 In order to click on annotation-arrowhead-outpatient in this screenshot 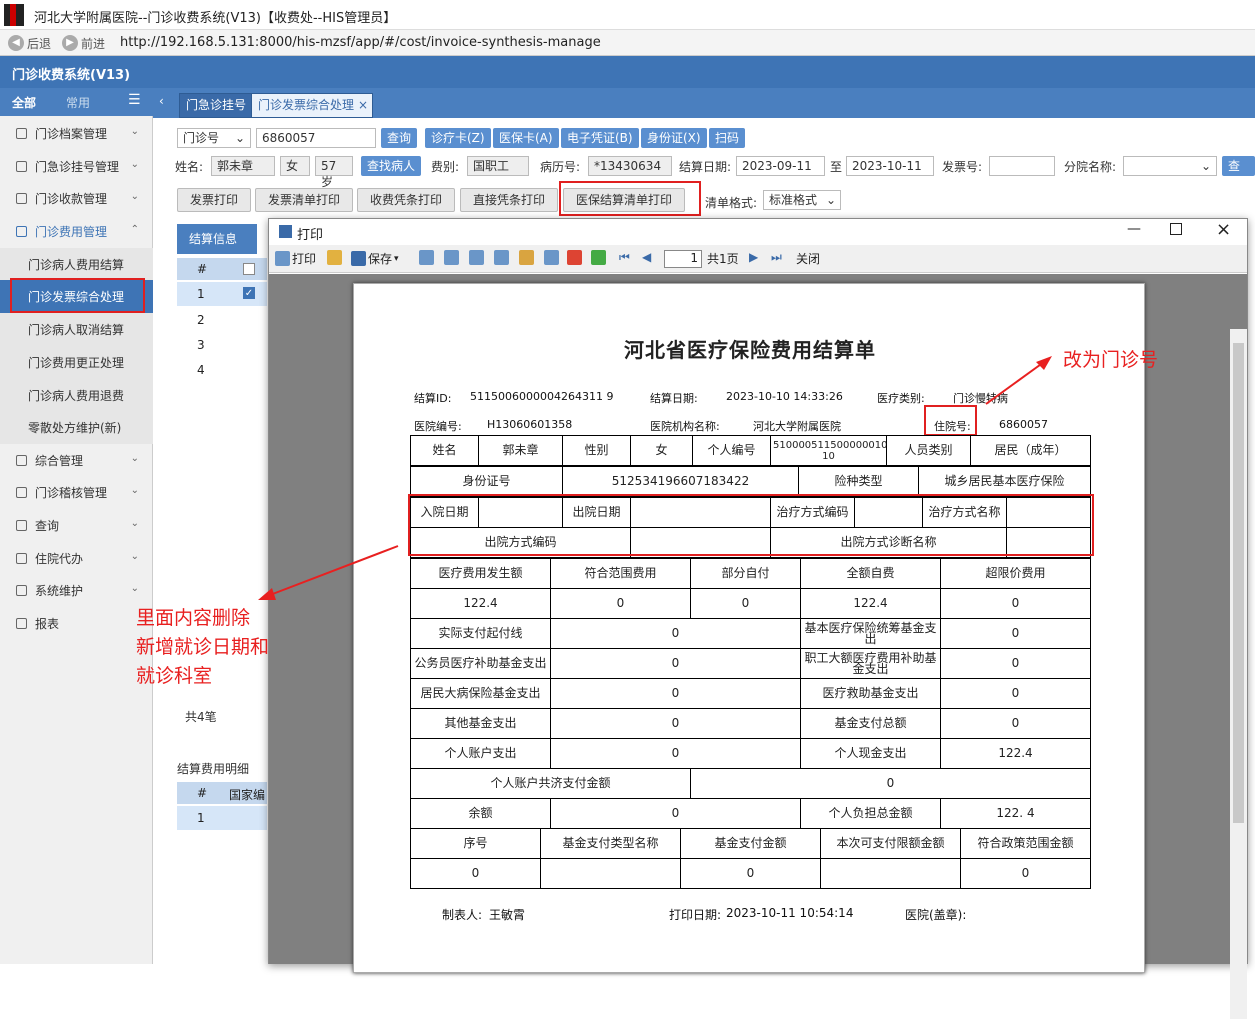, I will do `click(1044, 363)`.